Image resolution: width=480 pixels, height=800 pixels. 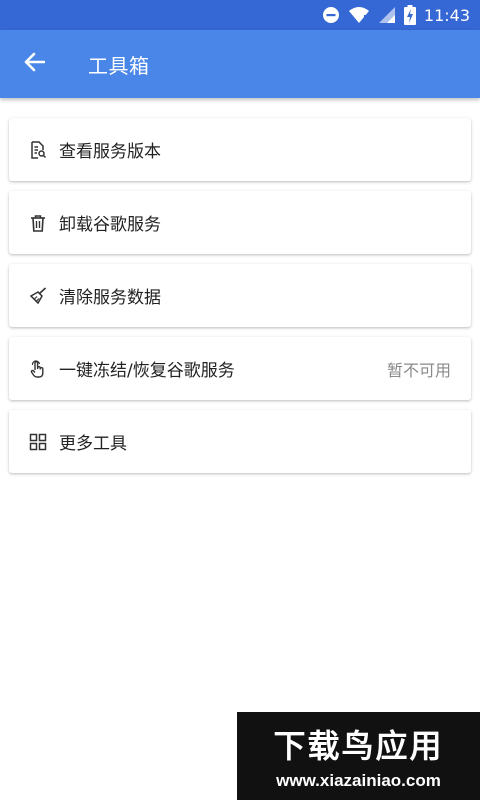 What do you see at coordinates (240, 15) in the screenshot?
I see `status-bar: 11:43` at bounding box center [240, 15].